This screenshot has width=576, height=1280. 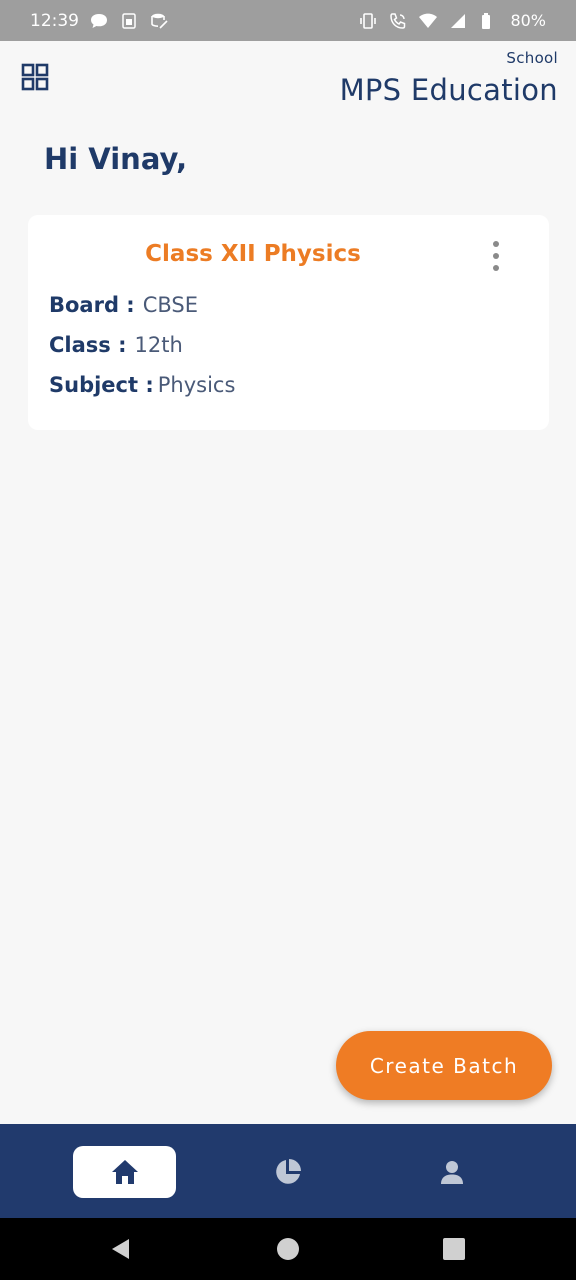 I want to click on greeting: Hi Vinay,, so click(x=116, y=159).